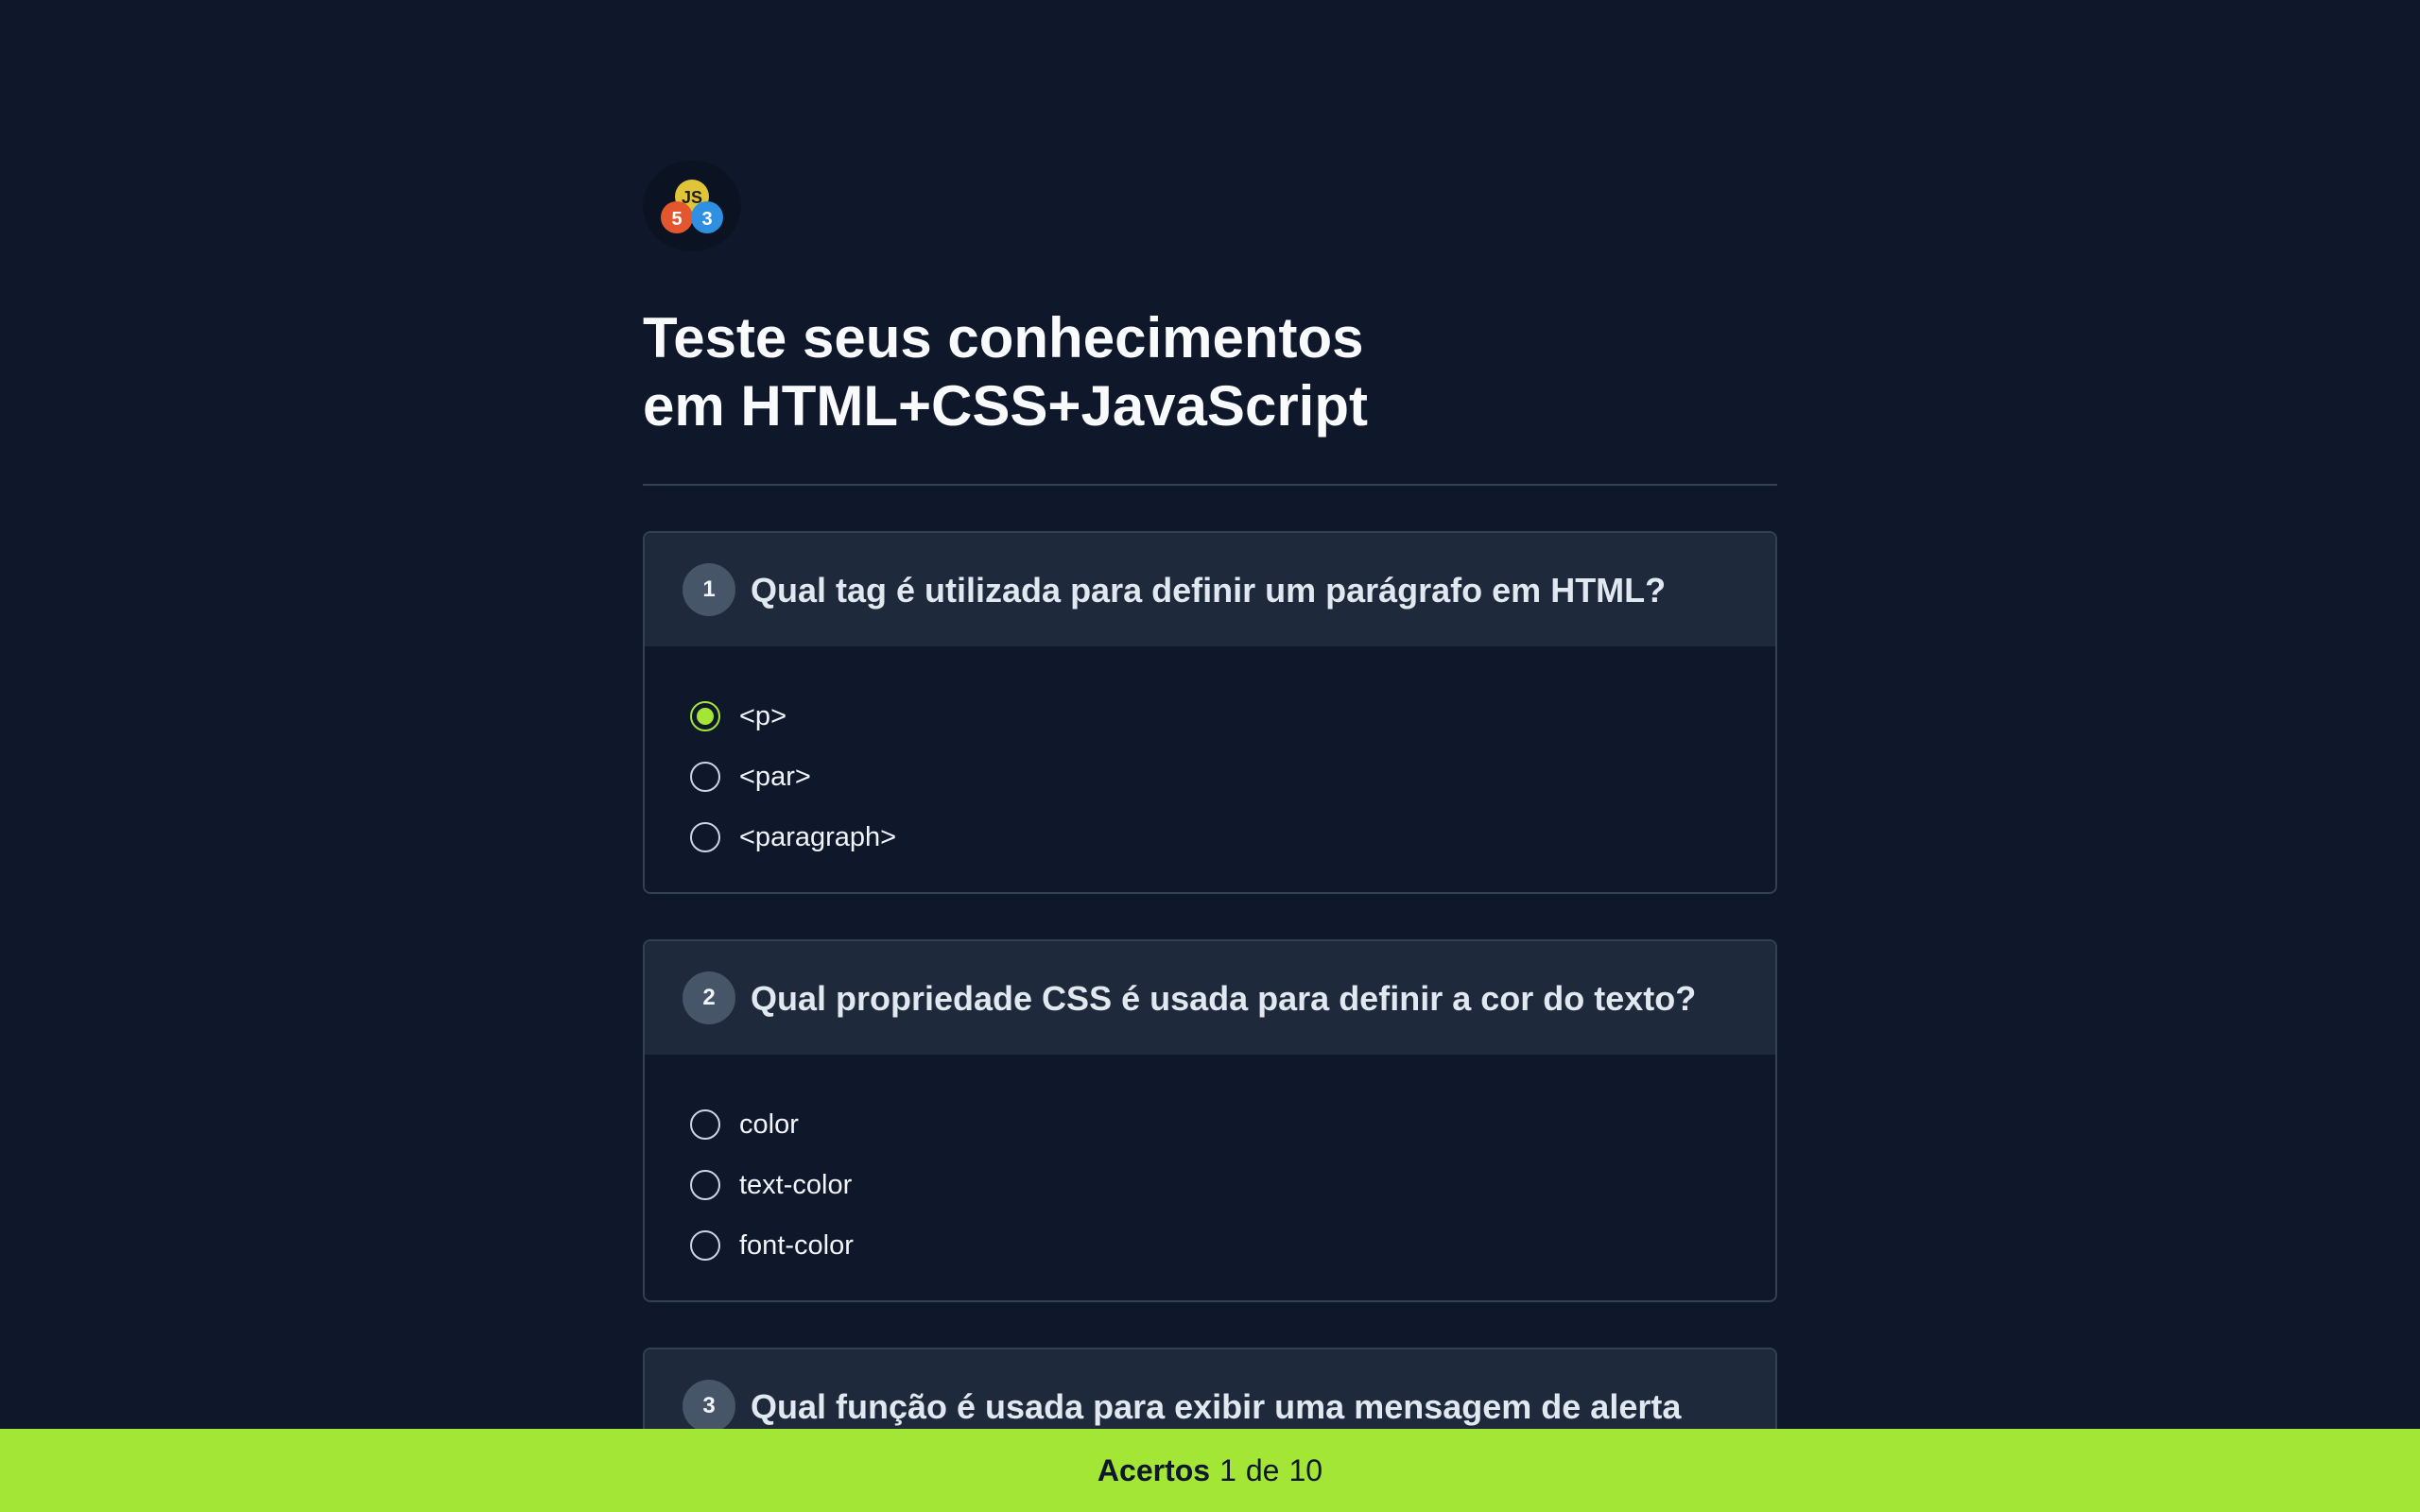 The width and height of the screenshot is (2420, 1512). Describe the element at coordinates (692, 197) in the screenshot. I see `logo-js-text: JS` at that location.